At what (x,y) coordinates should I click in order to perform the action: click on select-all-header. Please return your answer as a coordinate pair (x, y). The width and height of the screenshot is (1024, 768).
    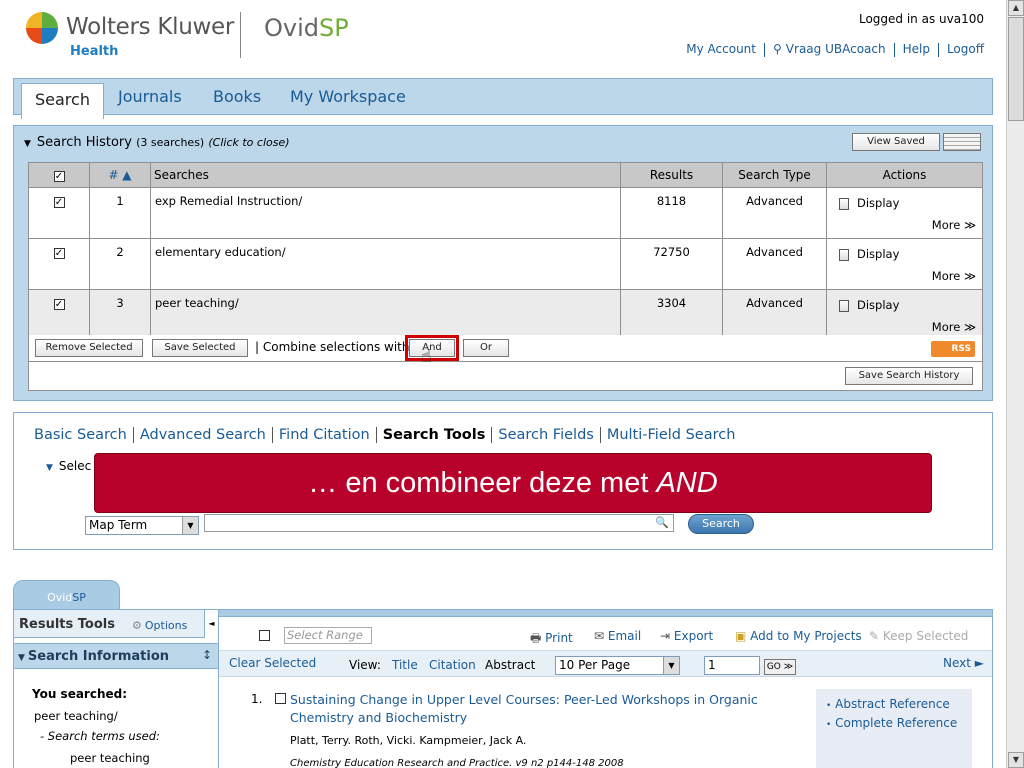
    Looking at the image, I should click on (59, 175).